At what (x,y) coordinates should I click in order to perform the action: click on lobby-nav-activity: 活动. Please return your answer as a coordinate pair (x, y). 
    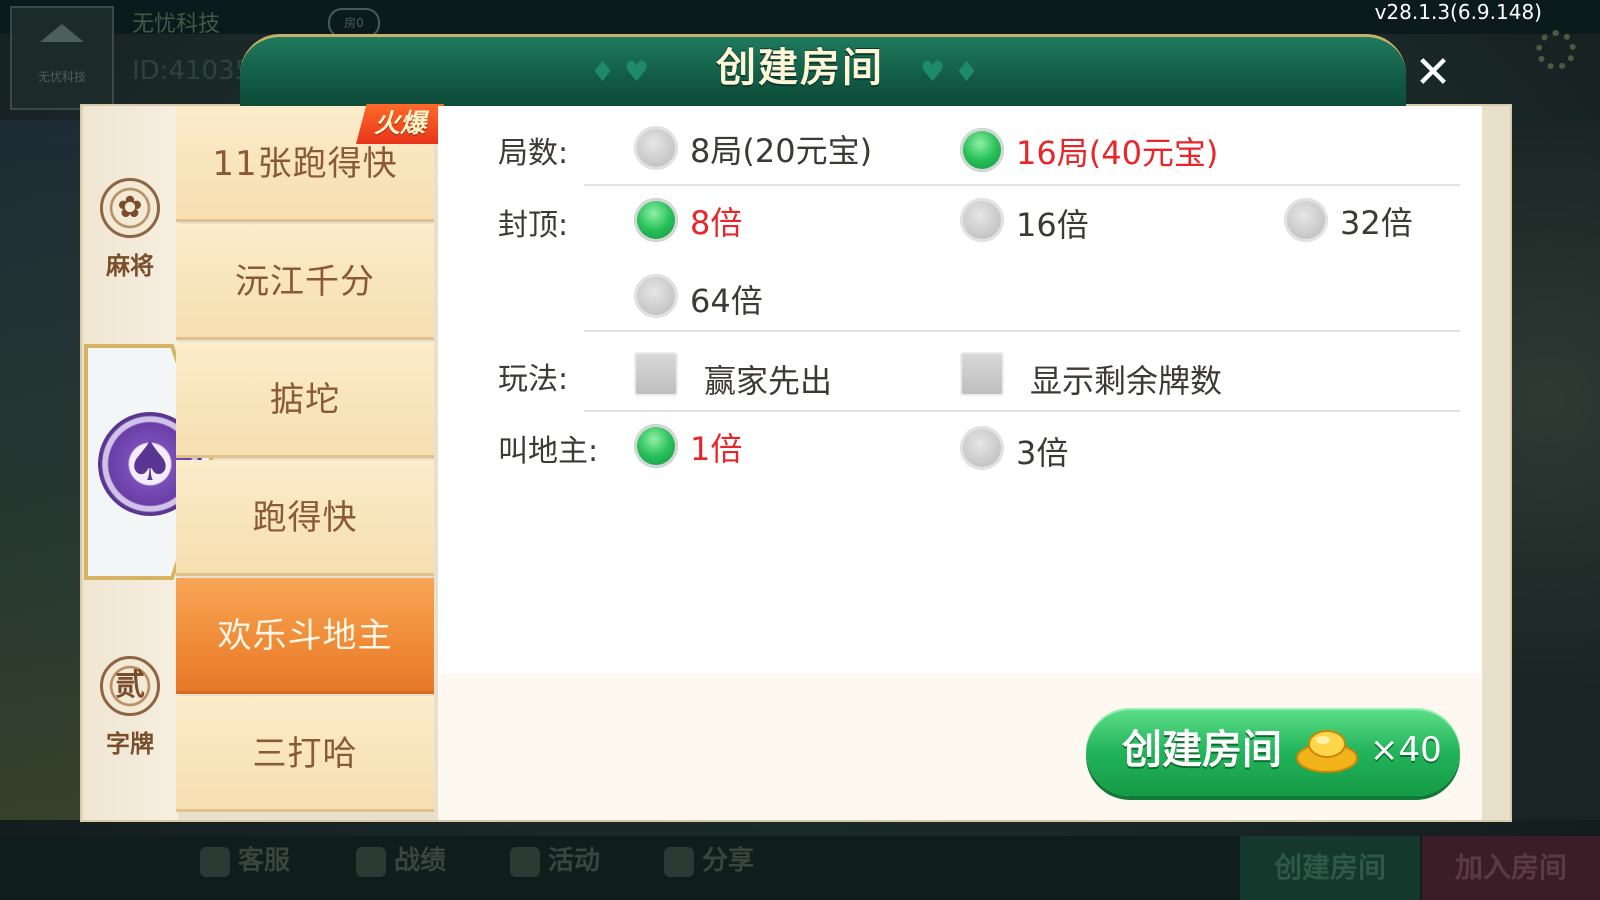
    Looking at the image, I should click on (555, 858).